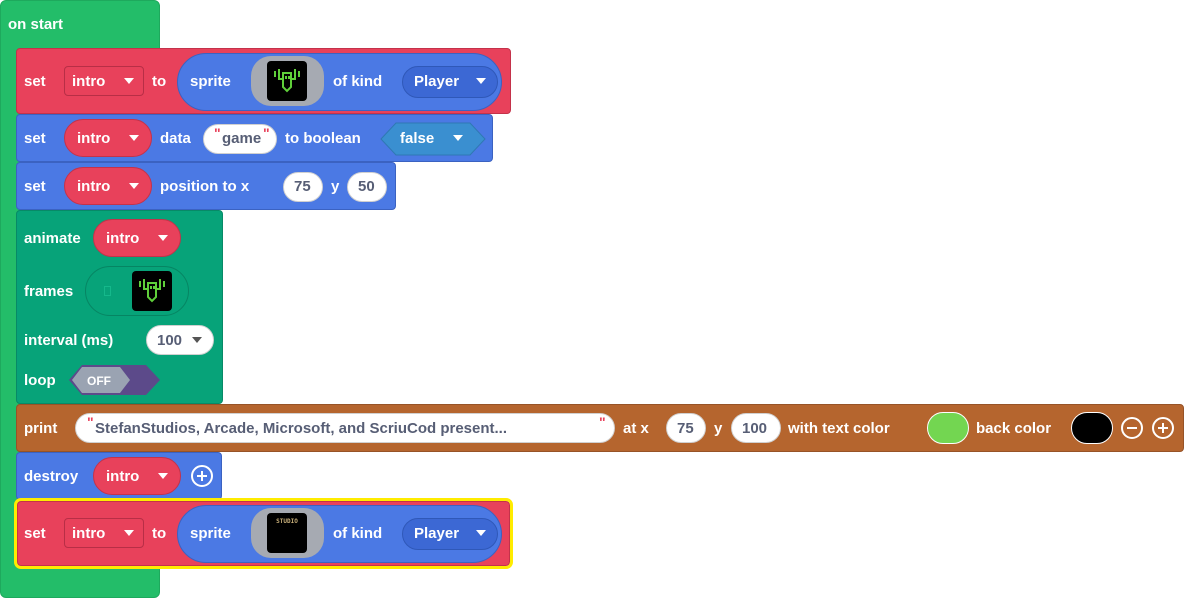  I want to click on on-start-label: on start, so click(36, 24).